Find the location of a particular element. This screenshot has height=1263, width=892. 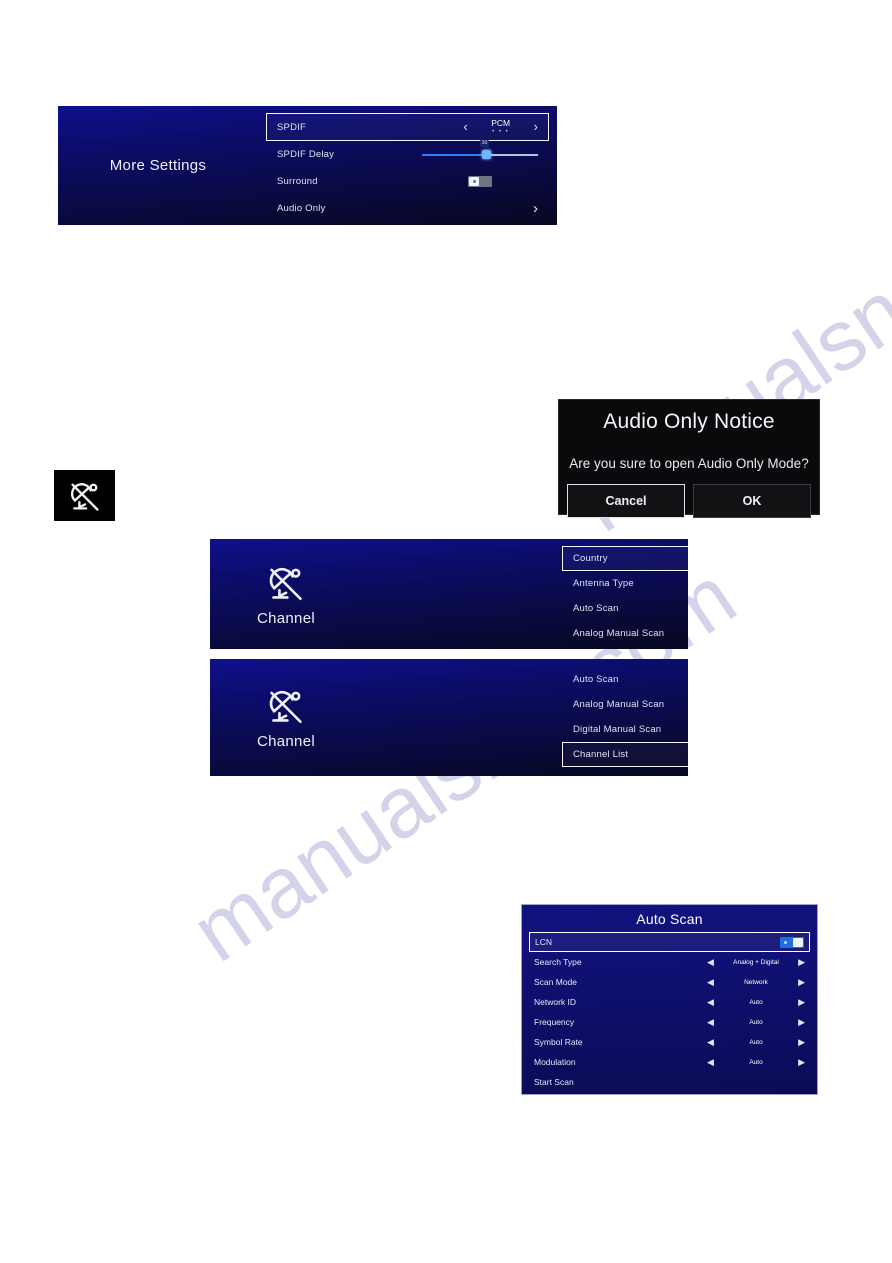

channel-panel-1-left: Channel is located at coordinates (286, 594).